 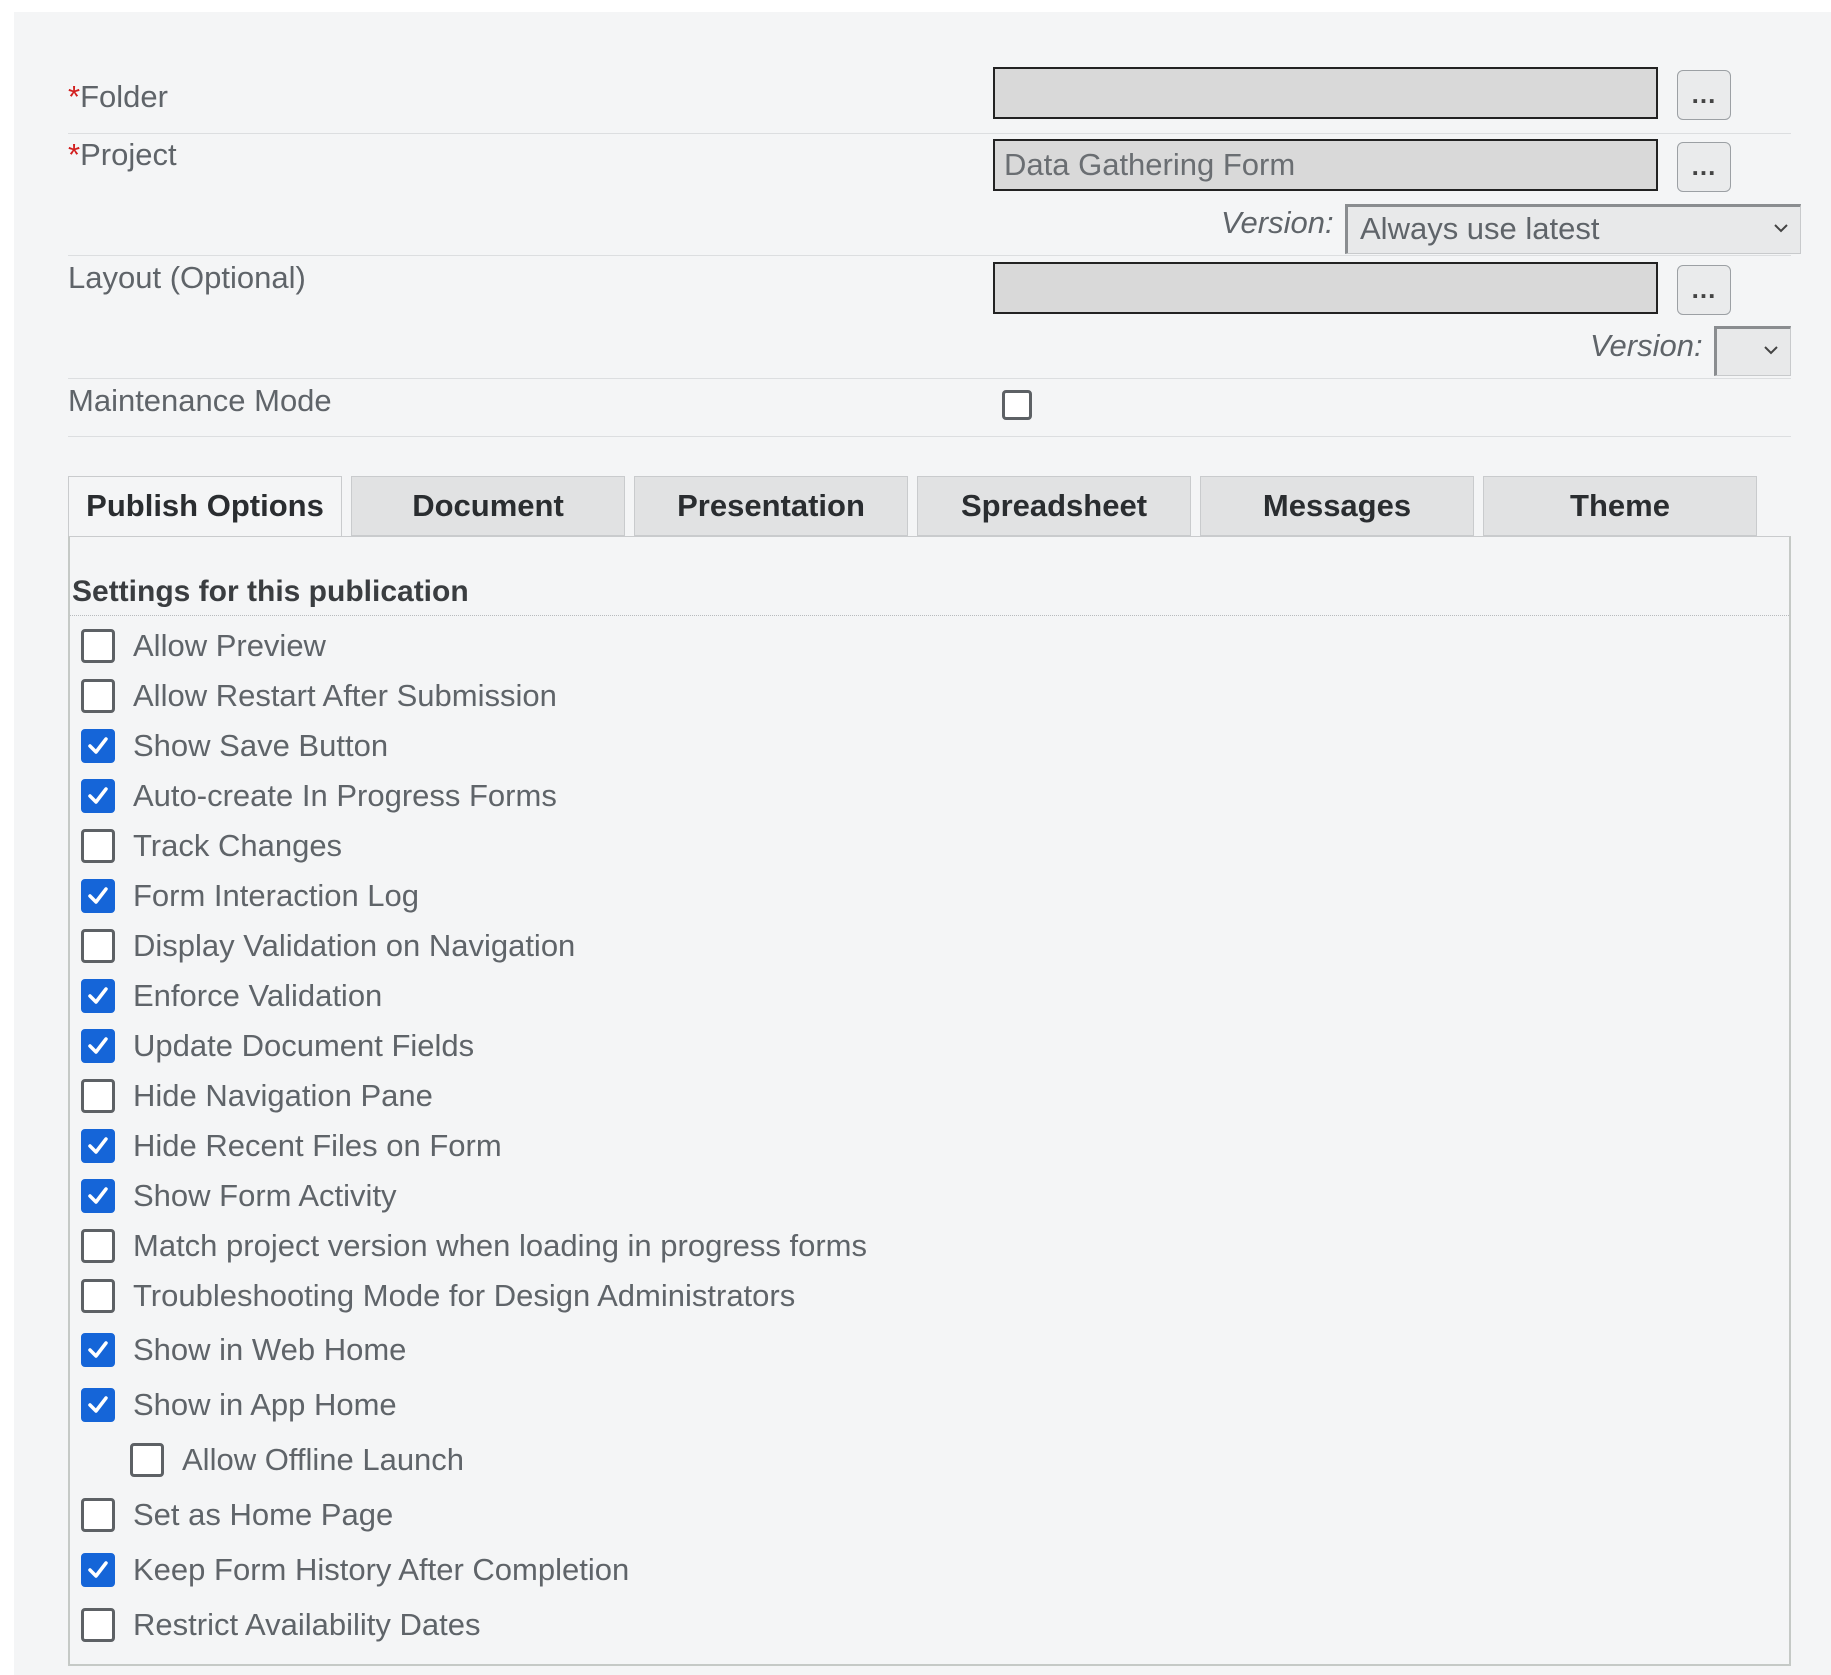 I want to click on panel-divider, so click(x=929, y=615).